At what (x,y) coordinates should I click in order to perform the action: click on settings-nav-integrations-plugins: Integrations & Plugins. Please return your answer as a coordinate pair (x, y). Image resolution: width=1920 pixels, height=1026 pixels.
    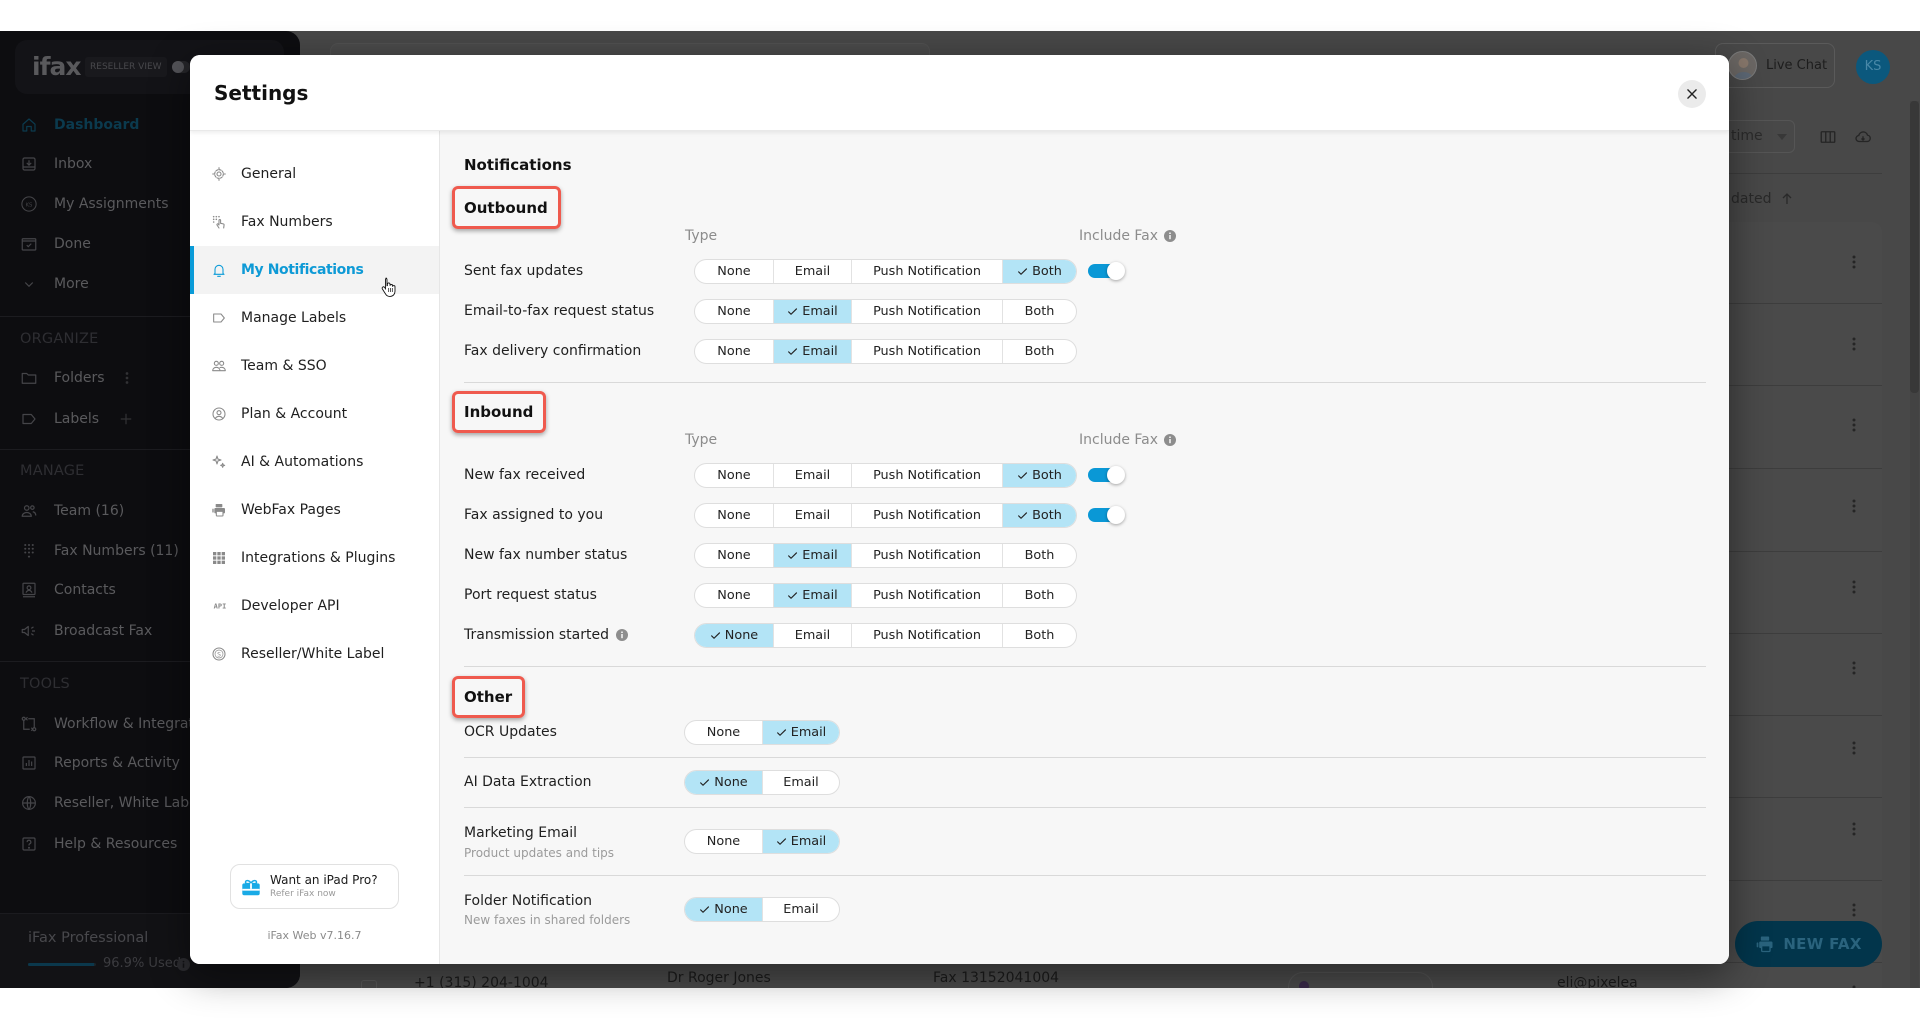
    Looking at the image, I should click on (314, 558).